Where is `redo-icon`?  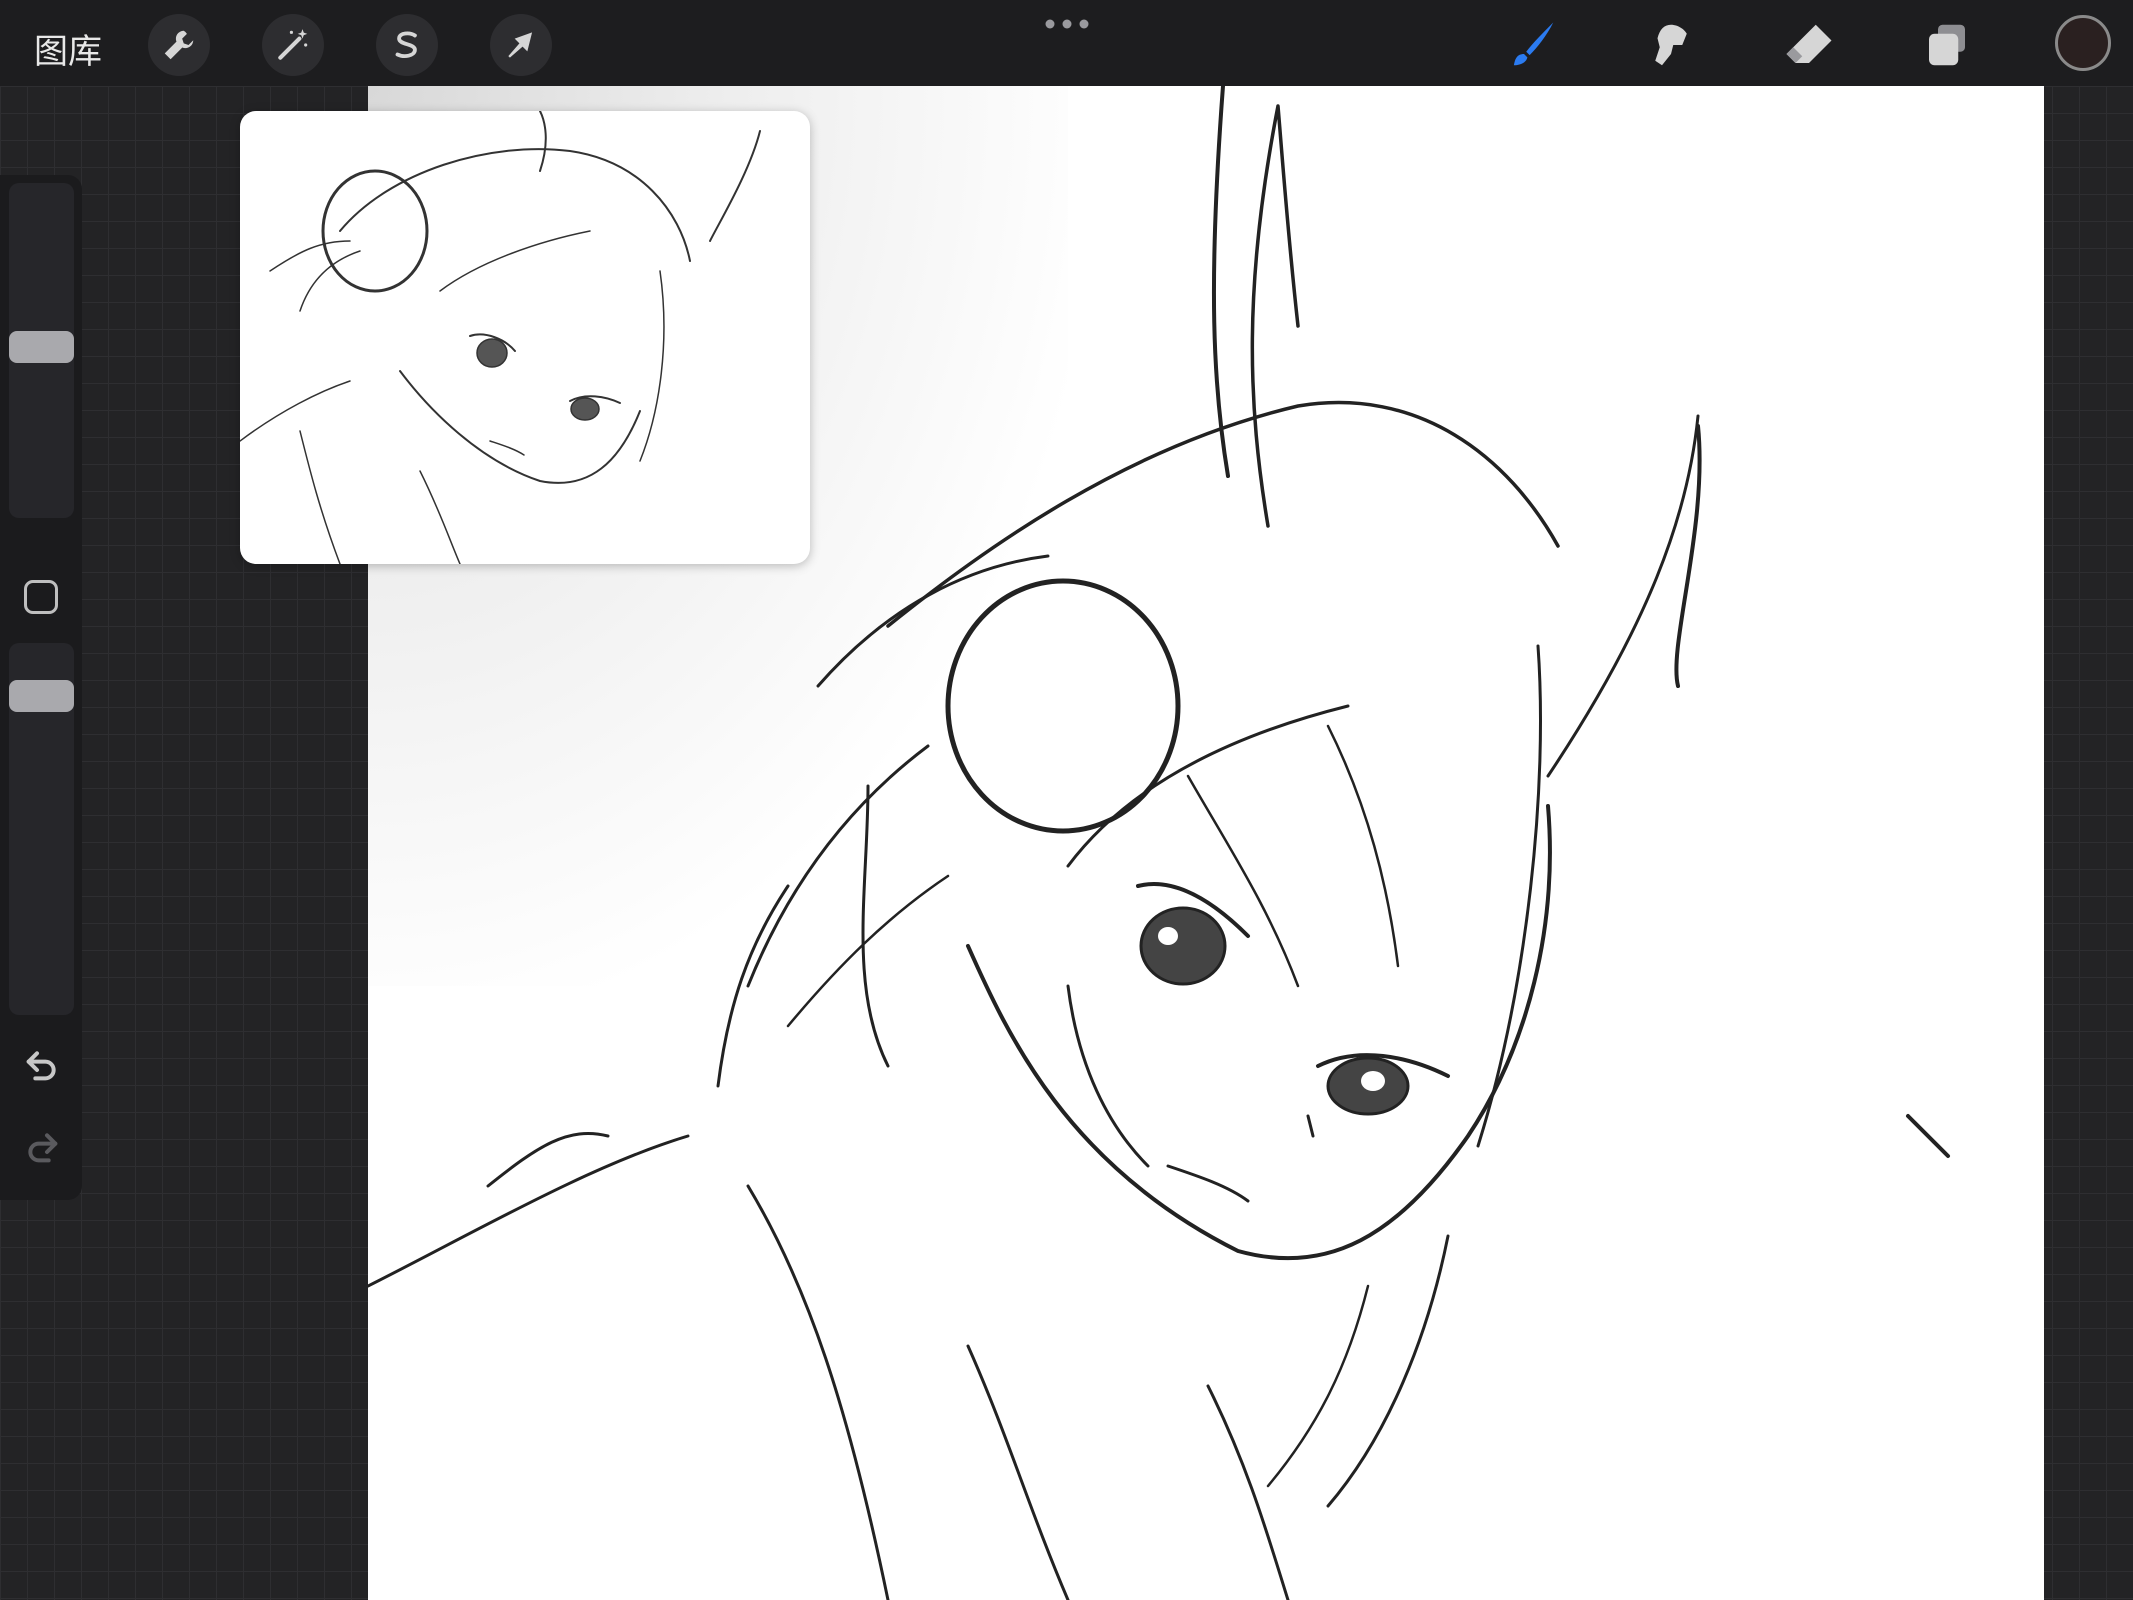 redo-icon is located at coordinates (42, 1147).